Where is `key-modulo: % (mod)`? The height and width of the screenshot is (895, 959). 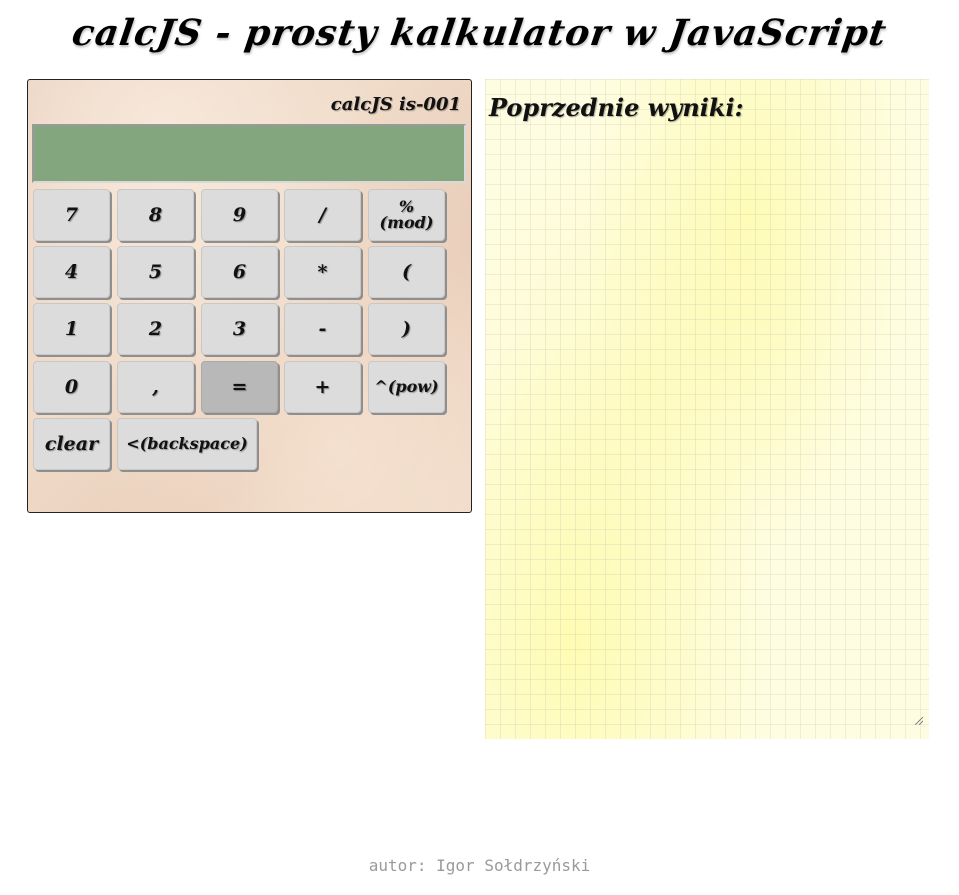
key-modulo: % (mod) is located at coordinates (406, 215).